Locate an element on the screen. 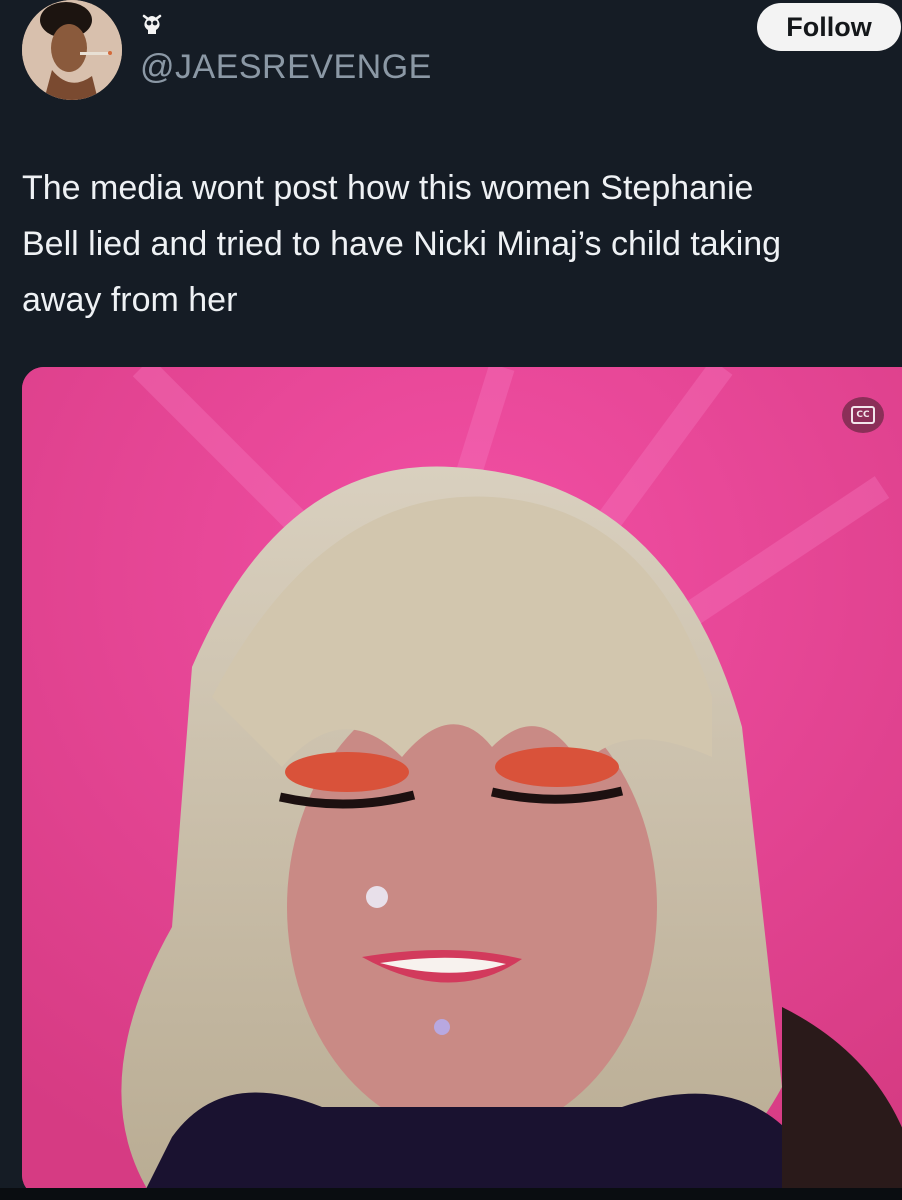 Image resolution: width=902 pixels, height=1200 pixels. closed-captions-icon: CC is located at coordinates (863, 415).